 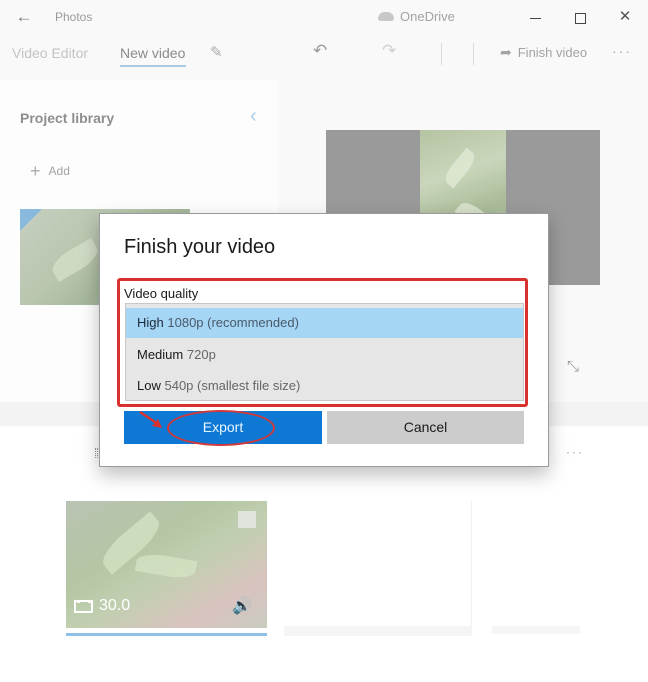 What do you see at coordinates (573, 366) in the screenshot?
I see `expand-icon: ⤡` at bounding box center [573, 366].